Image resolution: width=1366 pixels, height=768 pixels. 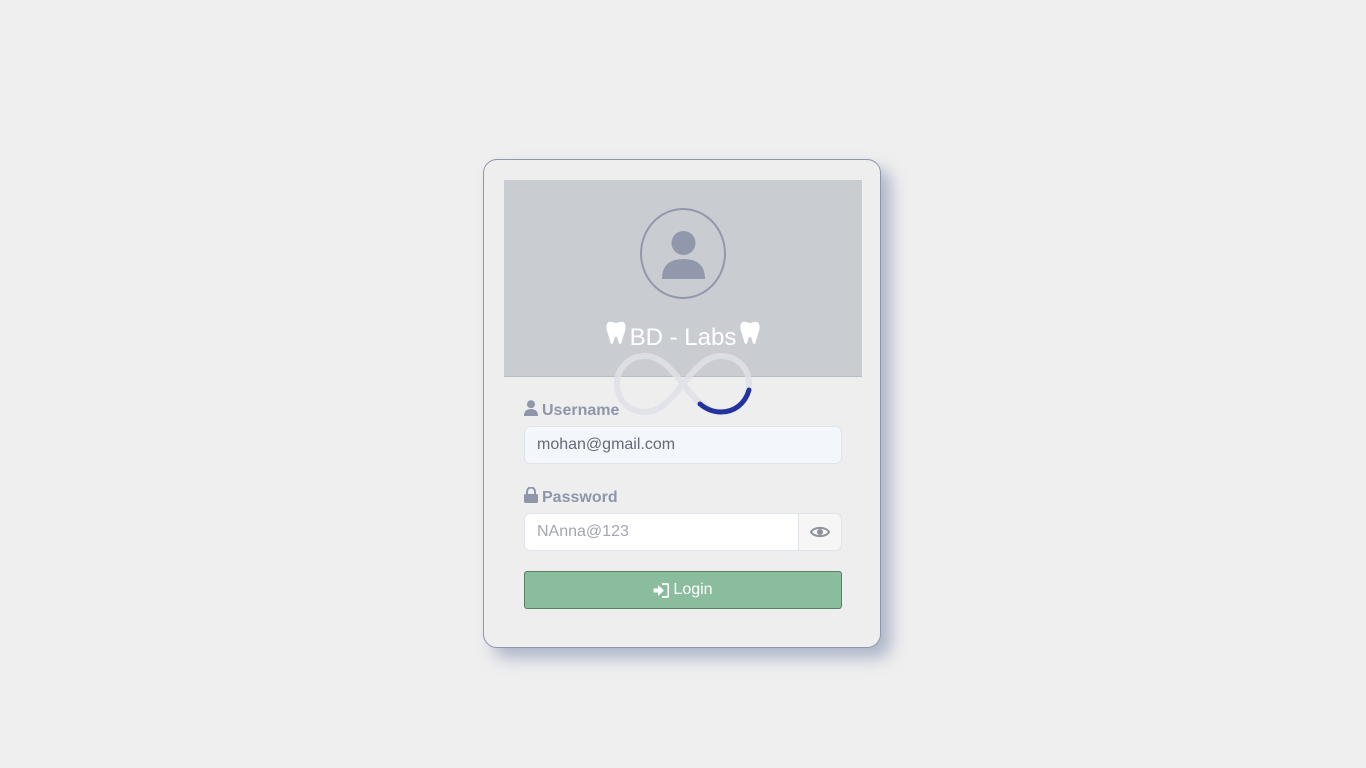 I want to click on lock-icon, so click(x=531, y=494).